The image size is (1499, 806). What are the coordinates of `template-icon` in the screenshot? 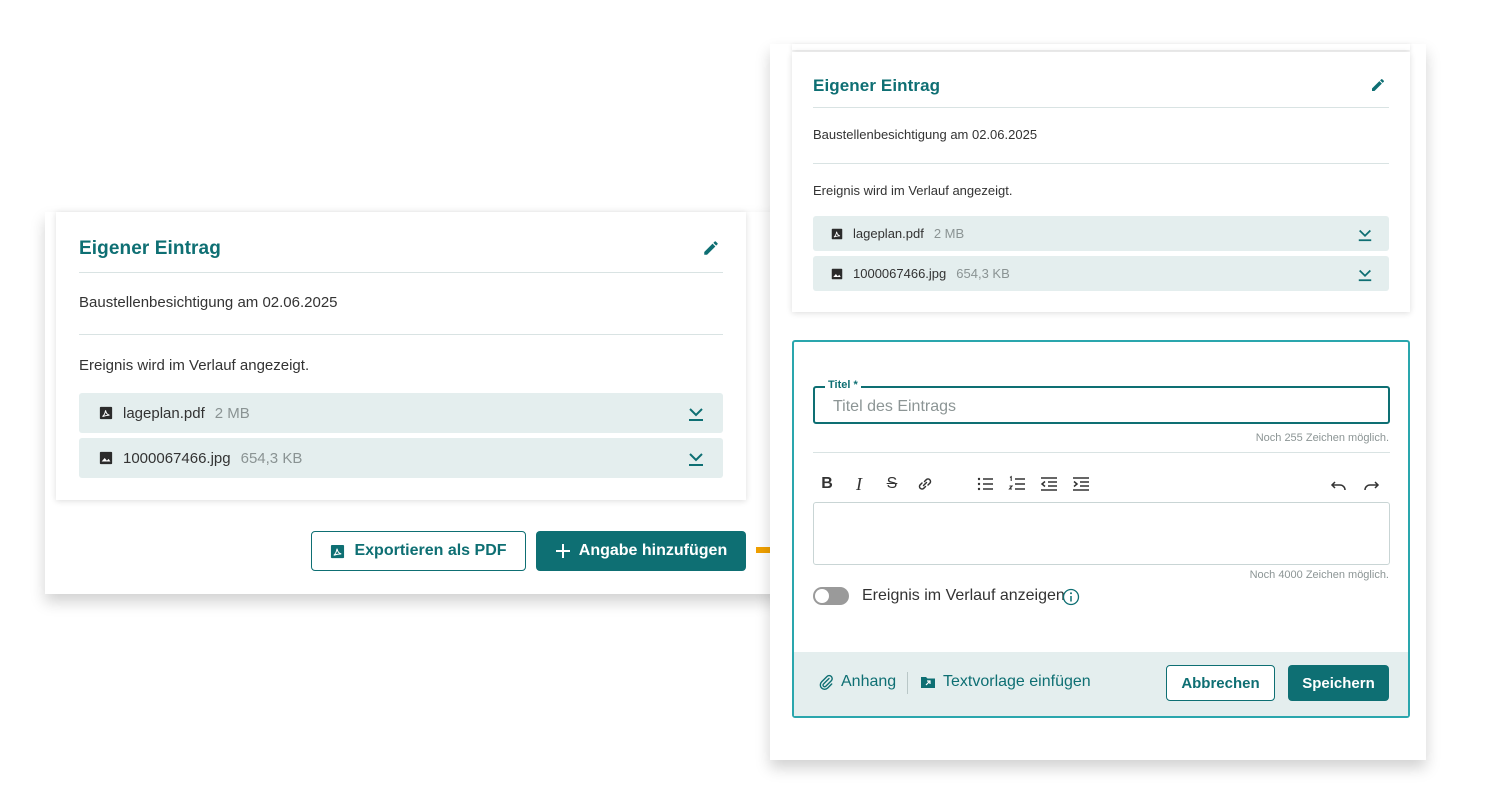 It's located at (928, 682).